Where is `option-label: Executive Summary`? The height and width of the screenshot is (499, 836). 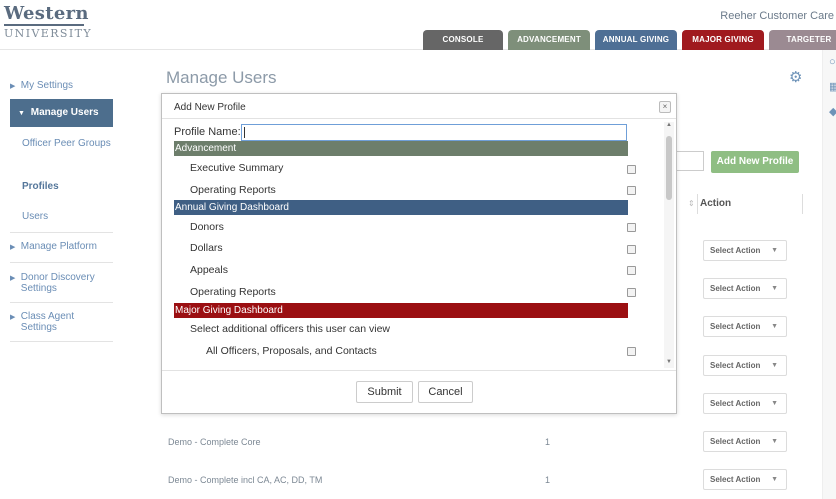 option-label: Executive Summary is located at coordinates (237, 168).